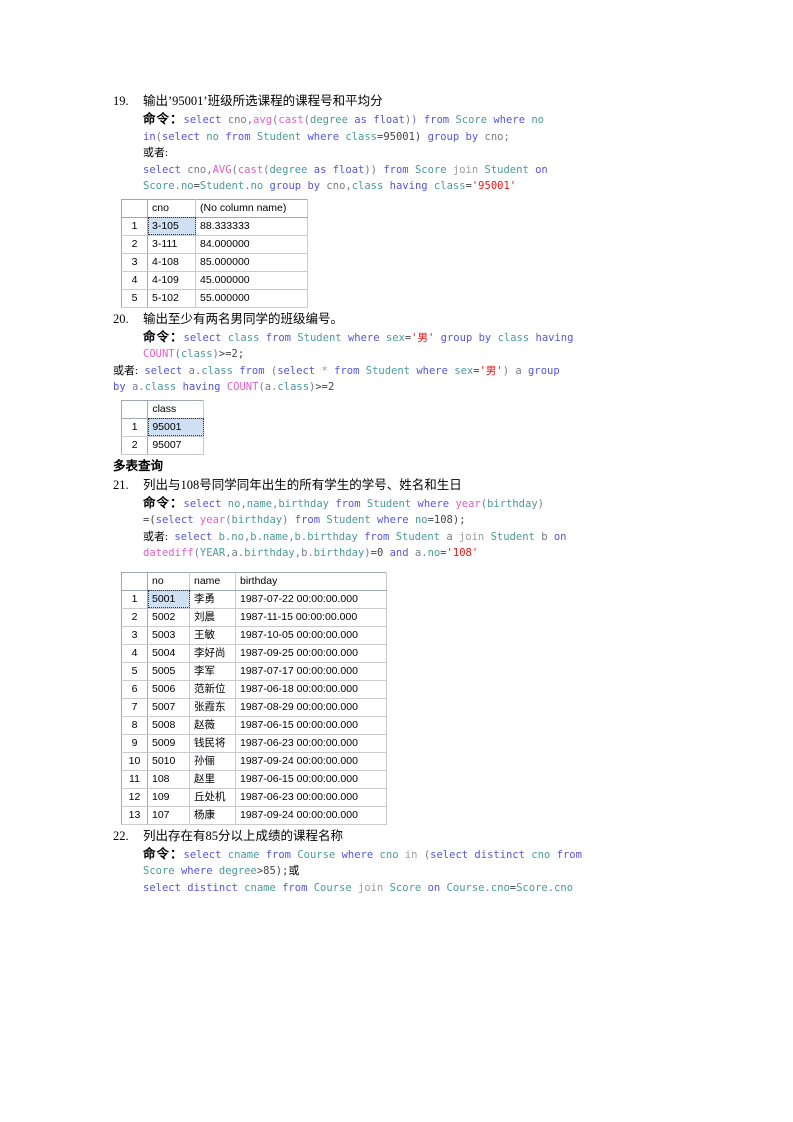 The width and height of the screenshot is (793, 1122). I want to click on cell-value: 45.000000, so click(251, 280).